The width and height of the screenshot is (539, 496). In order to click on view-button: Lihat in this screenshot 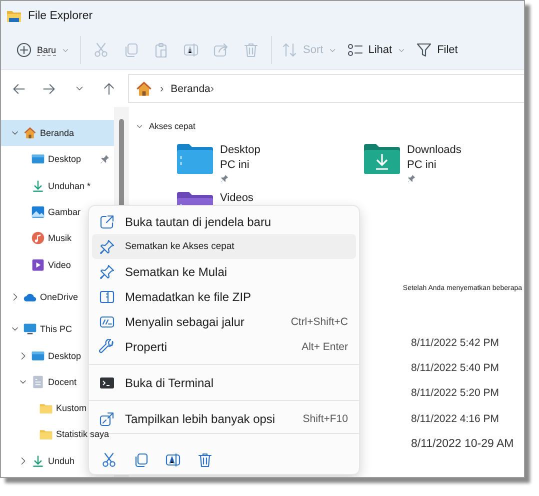, I will do `click(377, 50)`.